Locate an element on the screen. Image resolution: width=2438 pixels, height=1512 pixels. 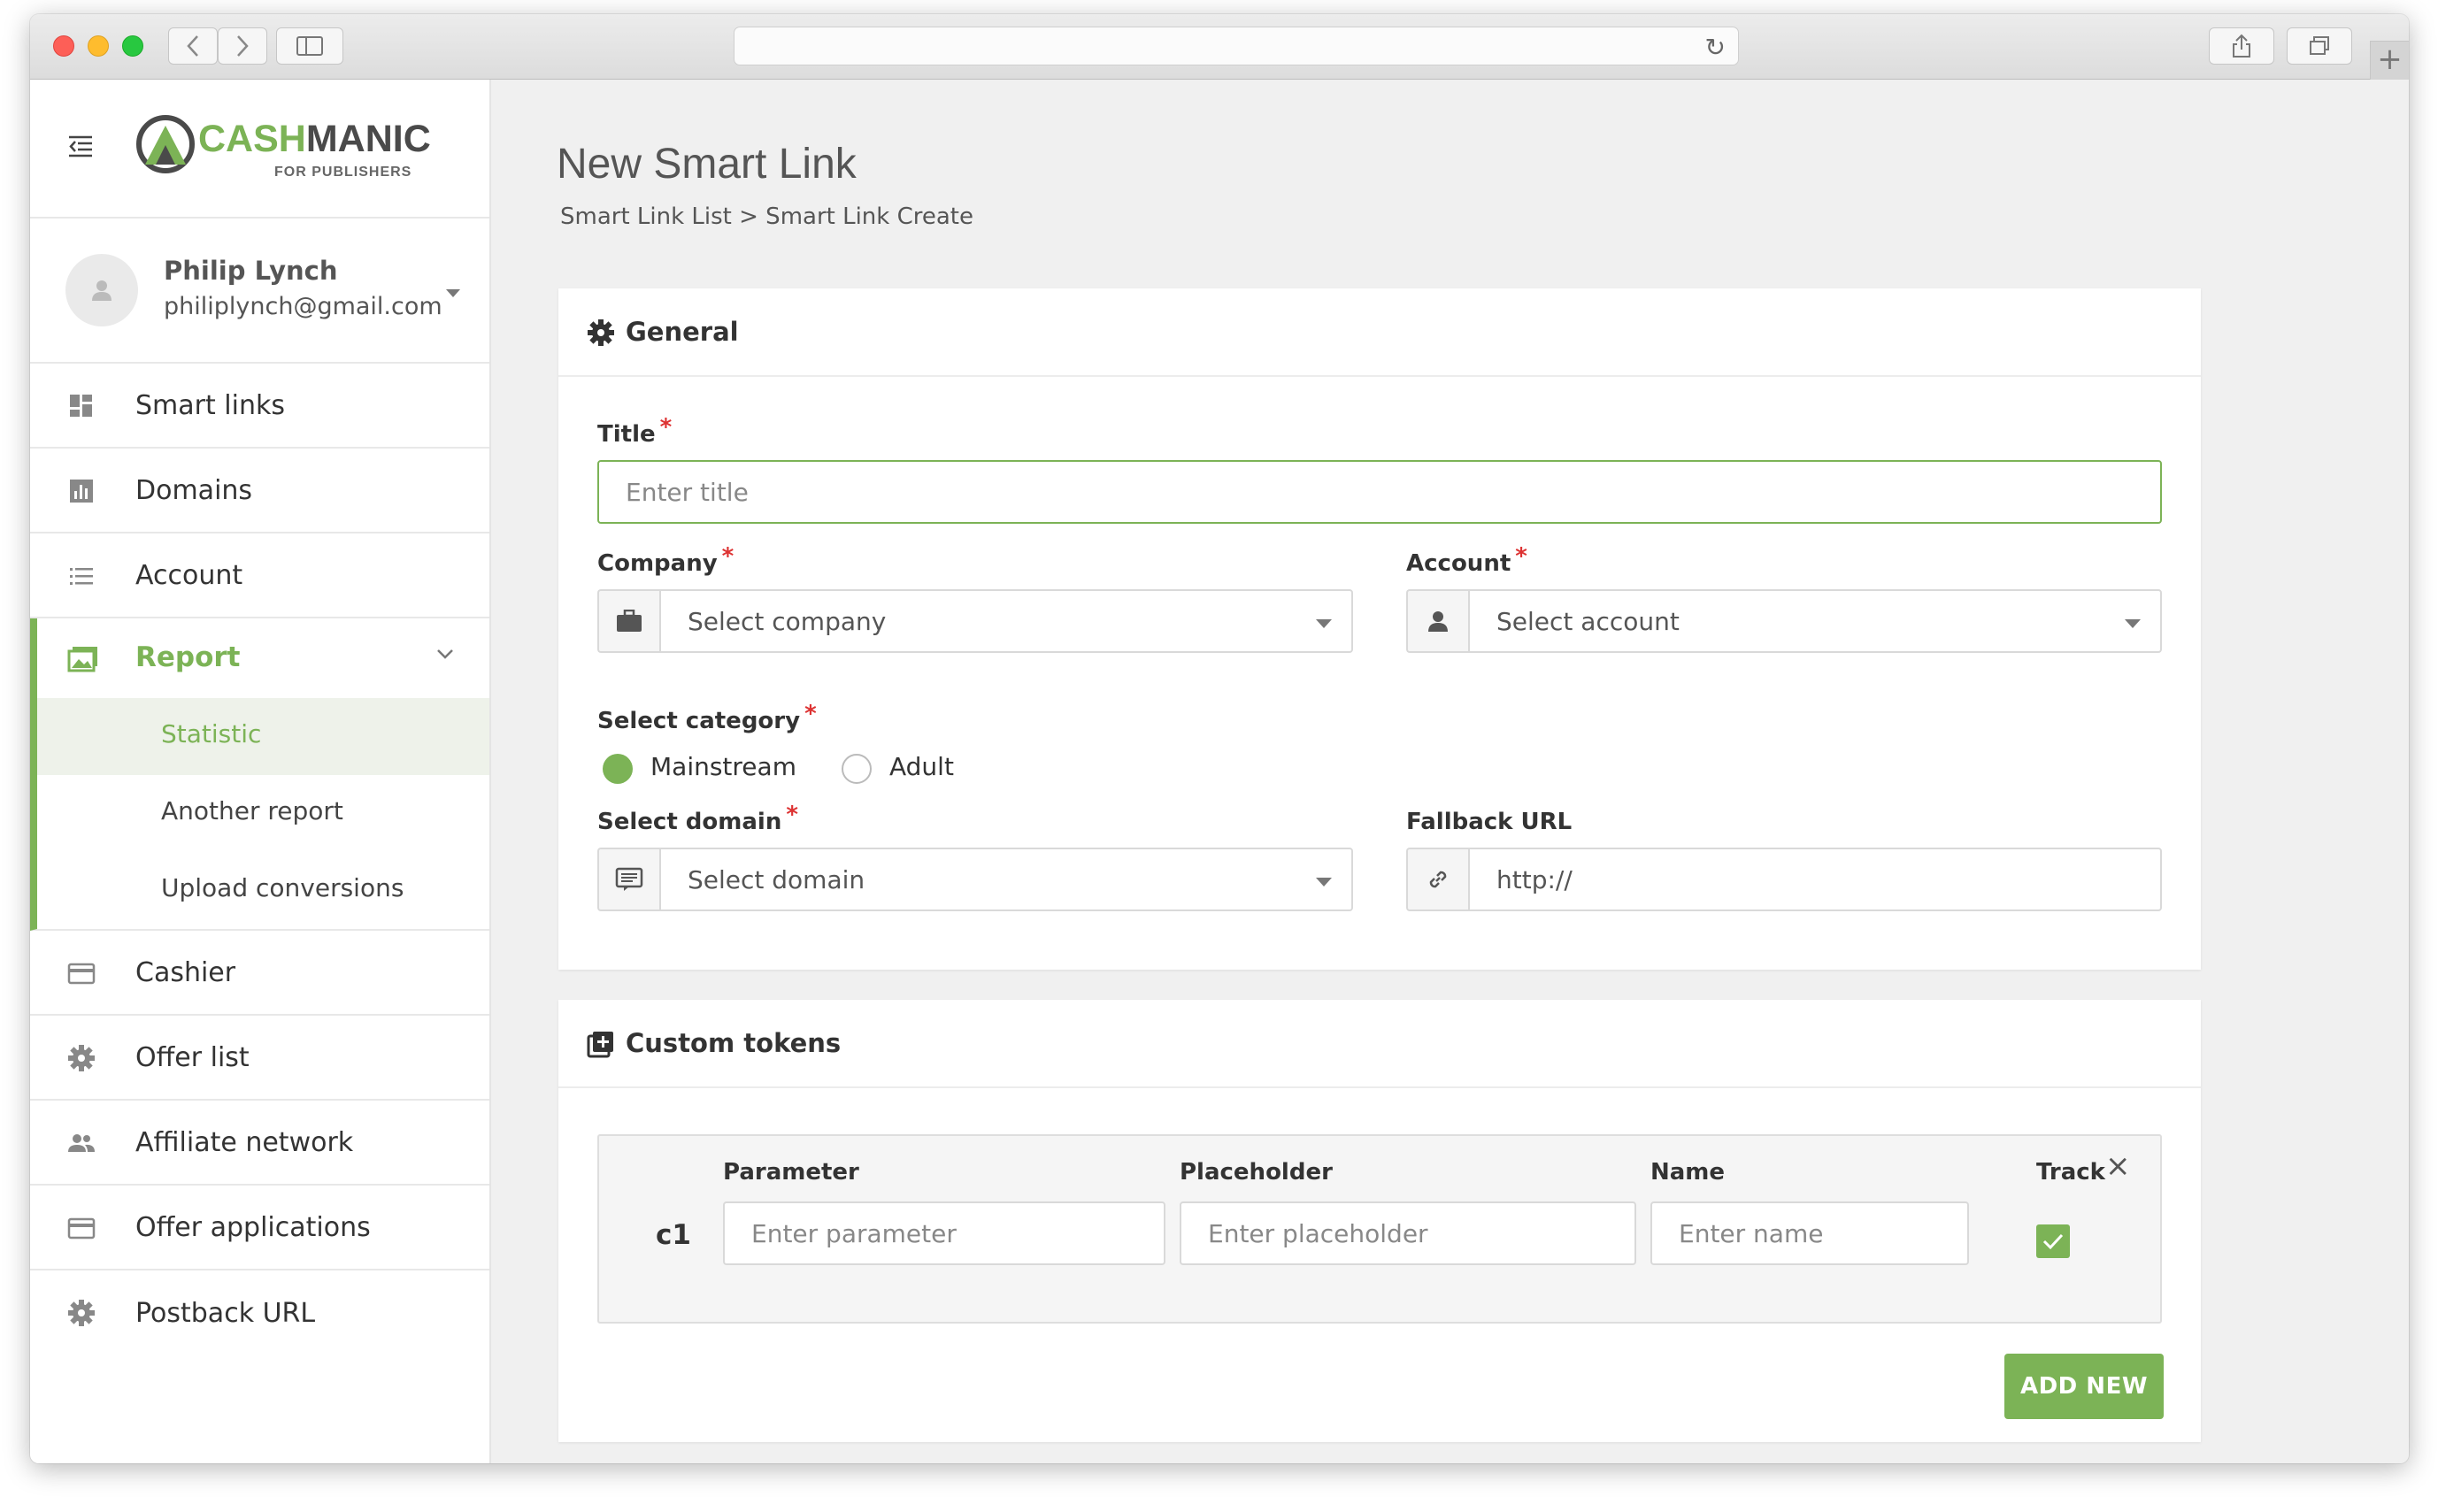
radio-mainstream is located at coordinates (618, 769).